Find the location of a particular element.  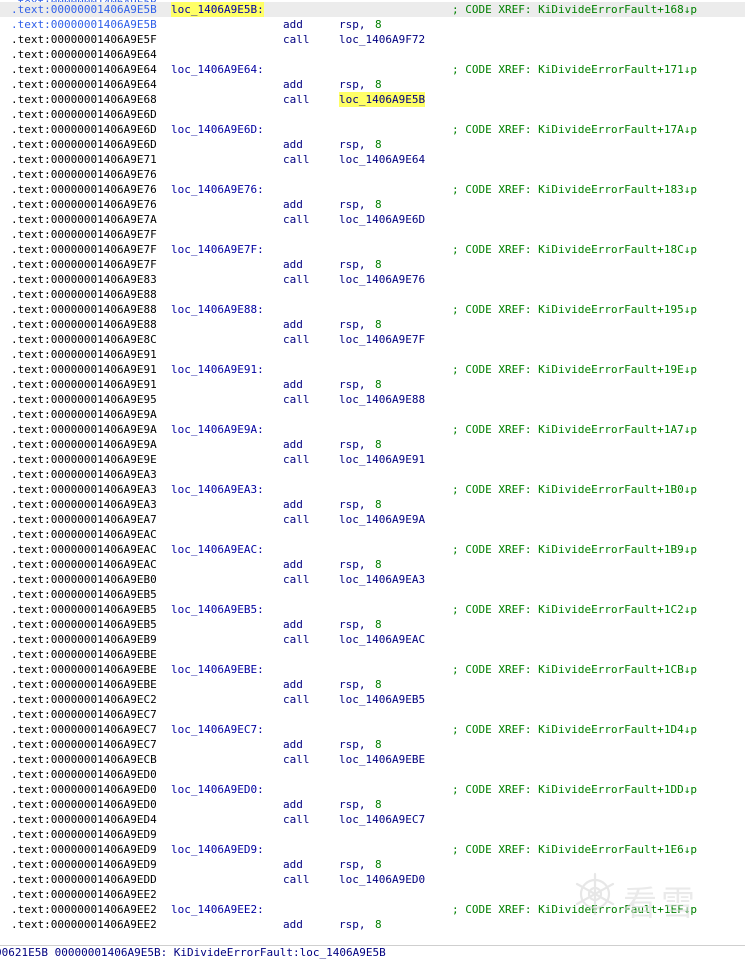

listing-row: .text:00000001406A9E91 add rsp, 8 is located at coordinates (372, 384).